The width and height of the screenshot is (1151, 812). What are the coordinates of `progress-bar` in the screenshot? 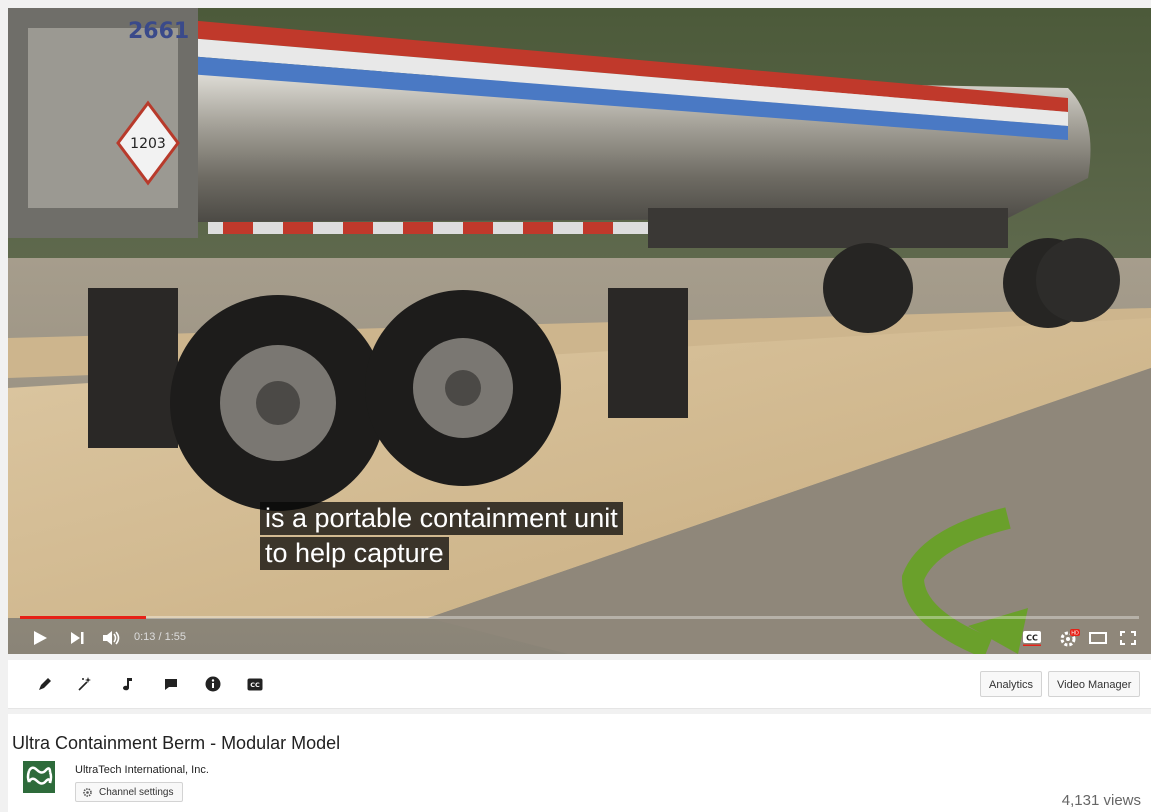 It's located at (579, 617).